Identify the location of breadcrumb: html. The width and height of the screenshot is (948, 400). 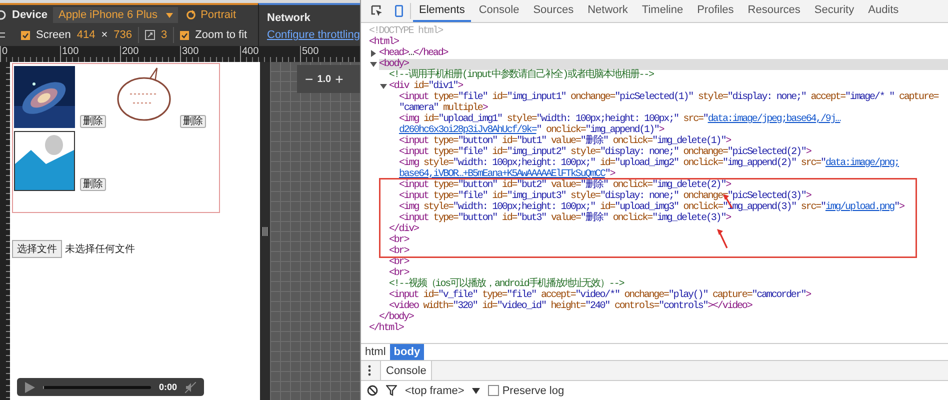
(375, 352).